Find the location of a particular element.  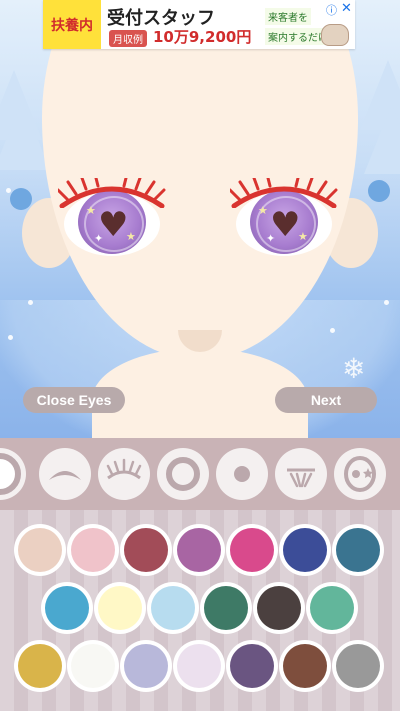

ad-banner: 扶養内 受付スタッフ 月収例 10万9,200円 来客者を 案内するだけ ⓘ ✕ is located at coordinates (199, 24).